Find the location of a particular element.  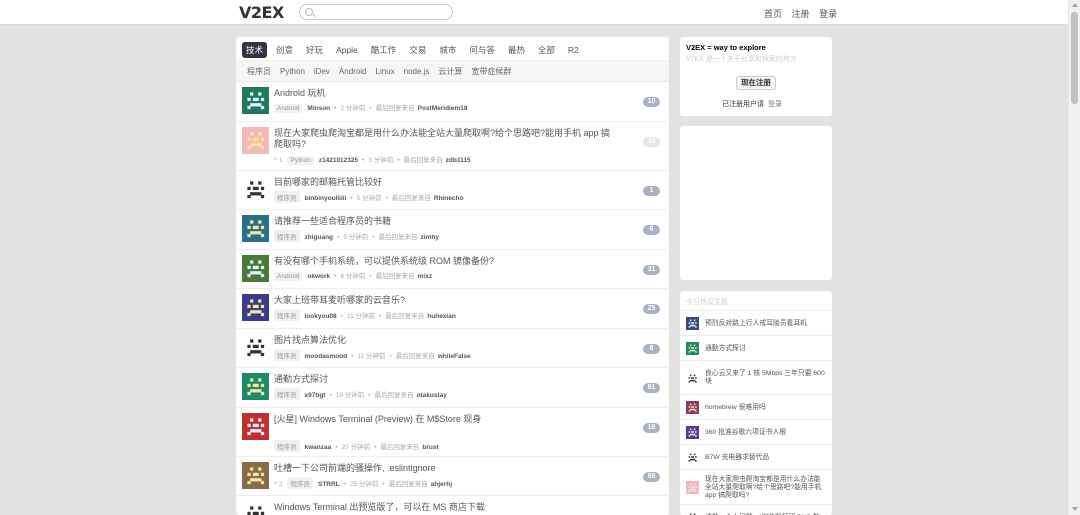

topic-author: STRRL is located at coordinates (329, 484).